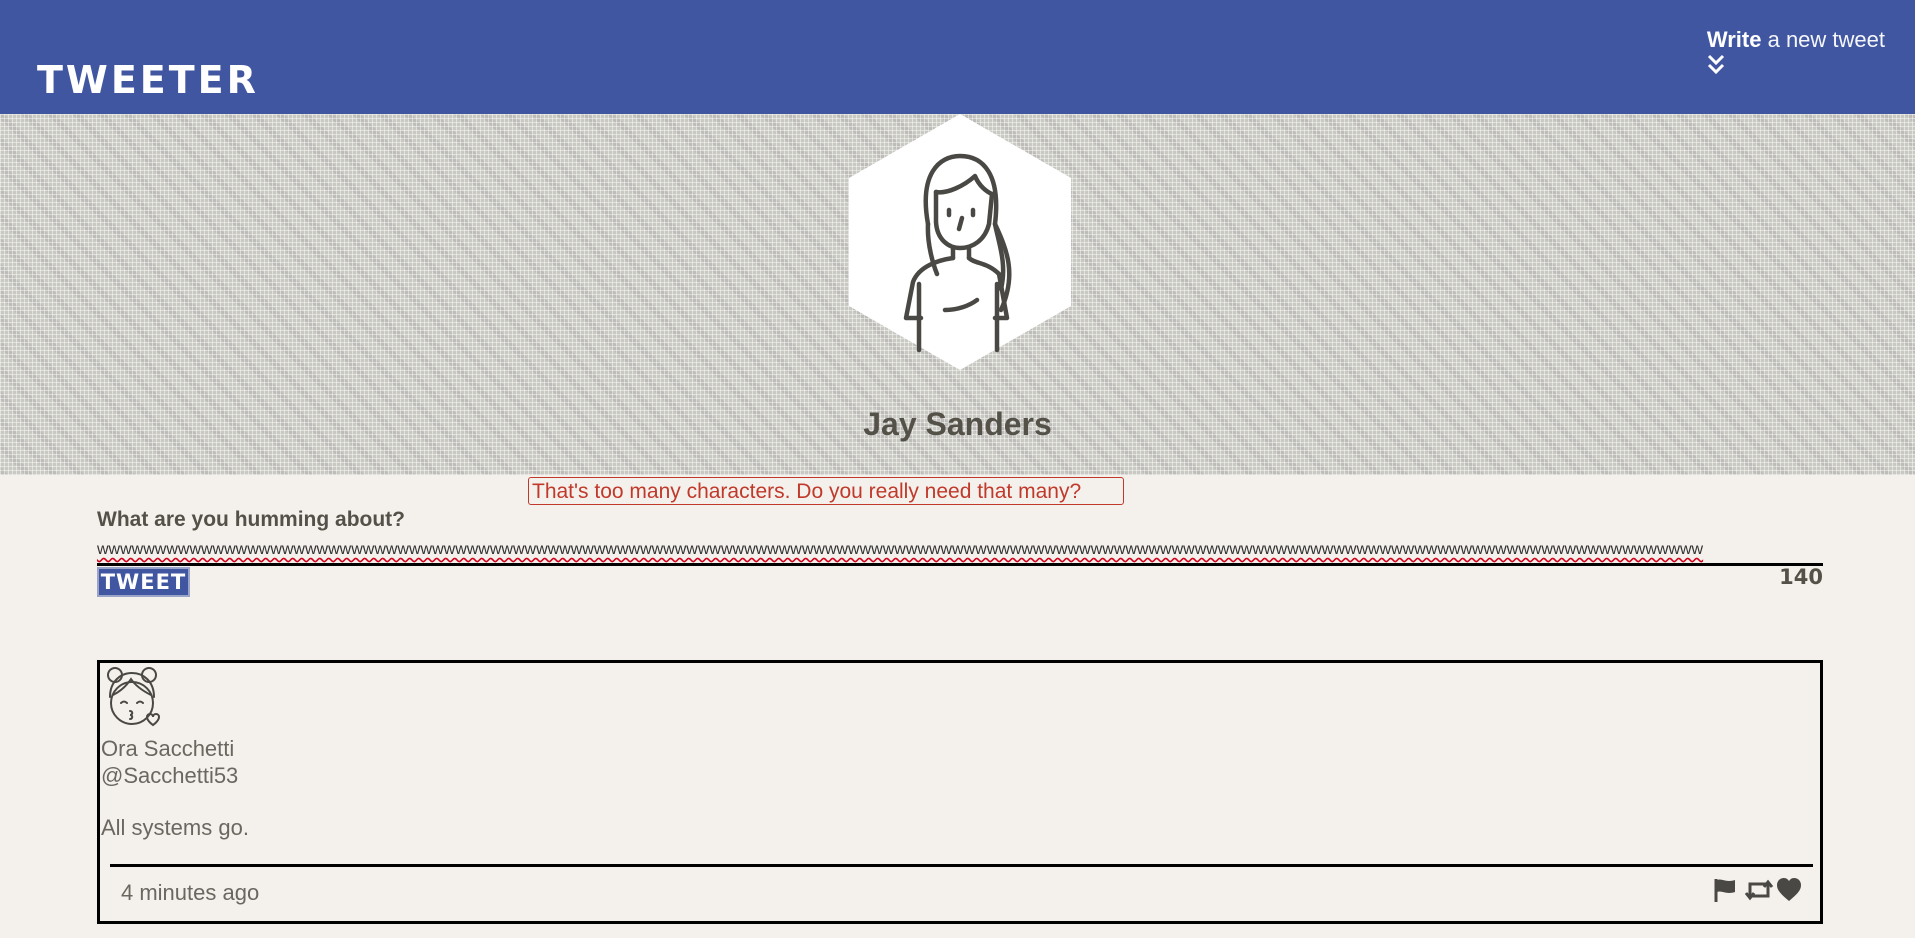 The image size is (1915, 938). What do you see at coordinates (1716, 65) in the screenshot?
I see `double-chevron-down-icon` at bounding box center [1716, 65].